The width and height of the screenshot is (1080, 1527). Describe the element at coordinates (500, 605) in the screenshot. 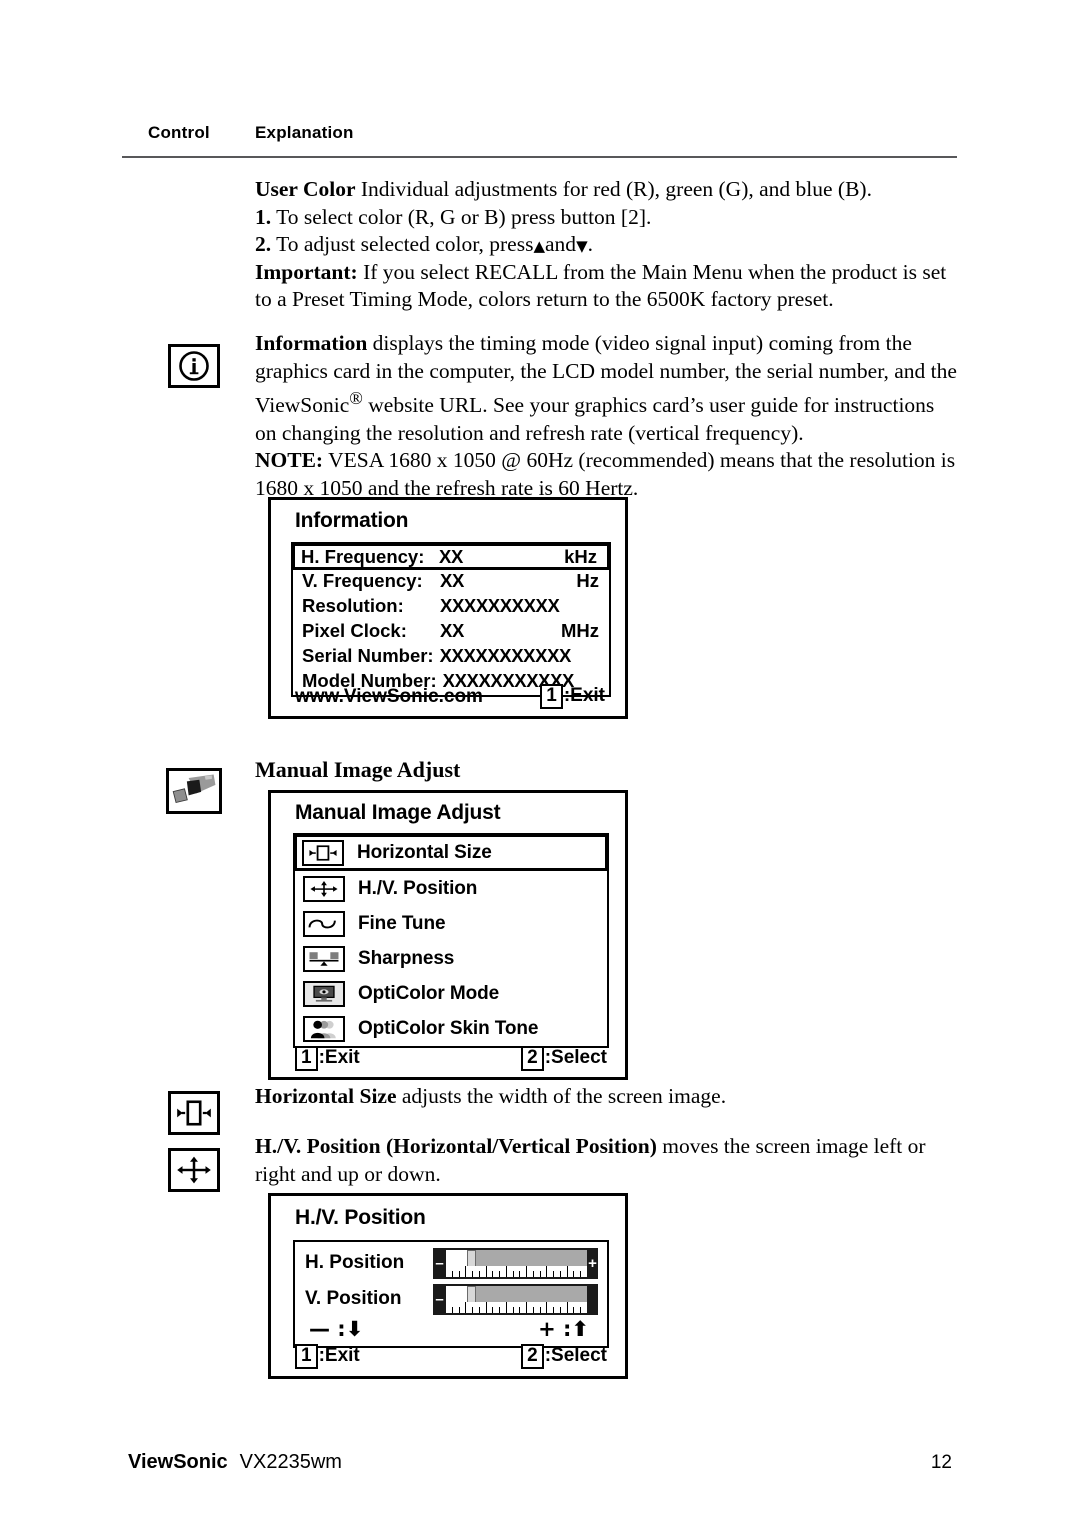

I see `row-value: XXXXXXXXXX` at that location.